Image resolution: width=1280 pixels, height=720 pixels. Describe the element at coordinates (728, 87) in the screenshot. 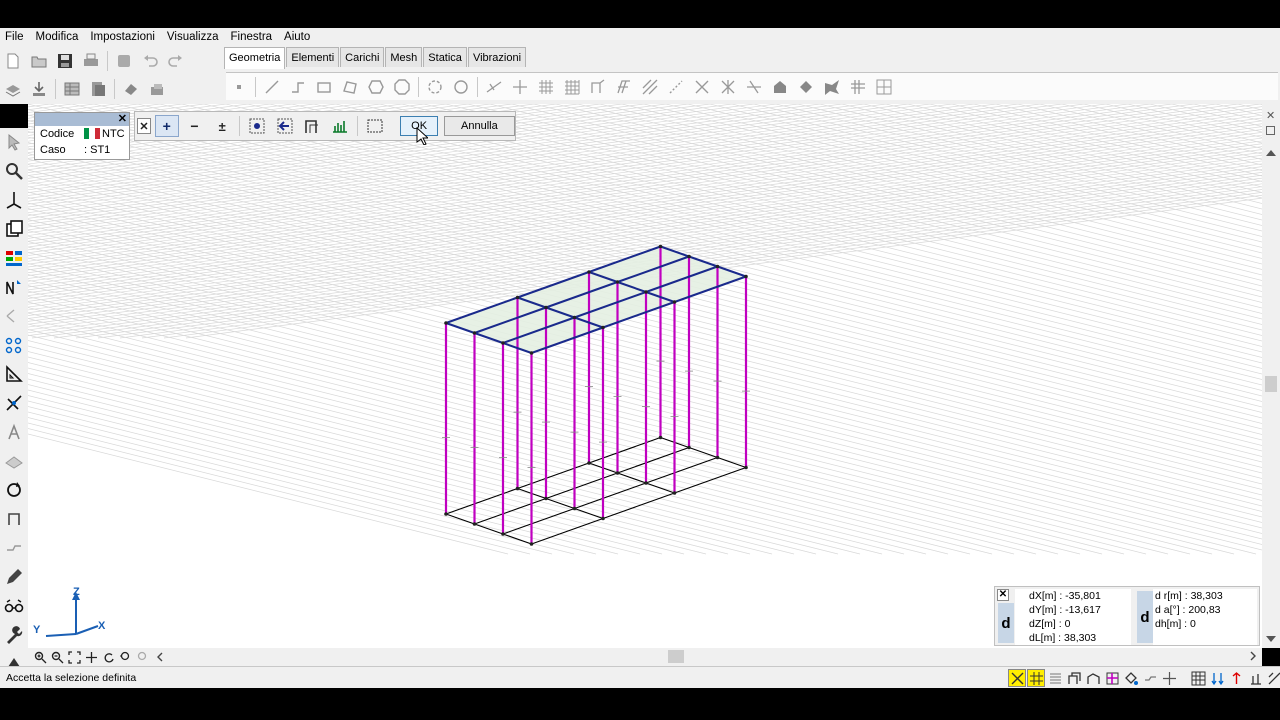

I see `intersect-icon` at that location.